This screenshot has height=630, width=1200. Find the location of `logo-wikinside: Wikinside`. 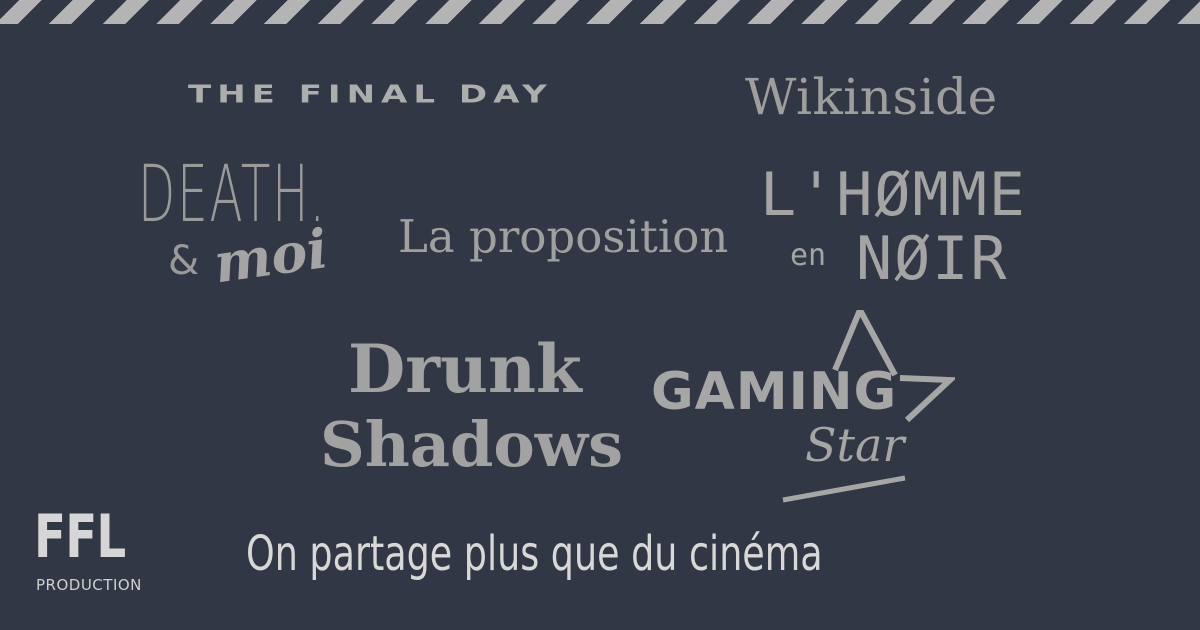

logo-wikinside: Wikinside is located at coordinates (871, 97).